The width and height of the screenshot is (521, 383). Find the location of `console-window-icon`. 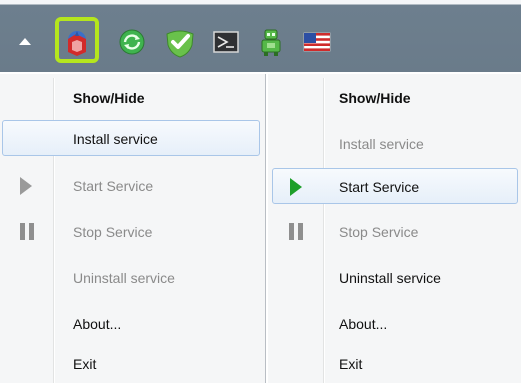

console-window-icon is located at coordinates (226, 42).